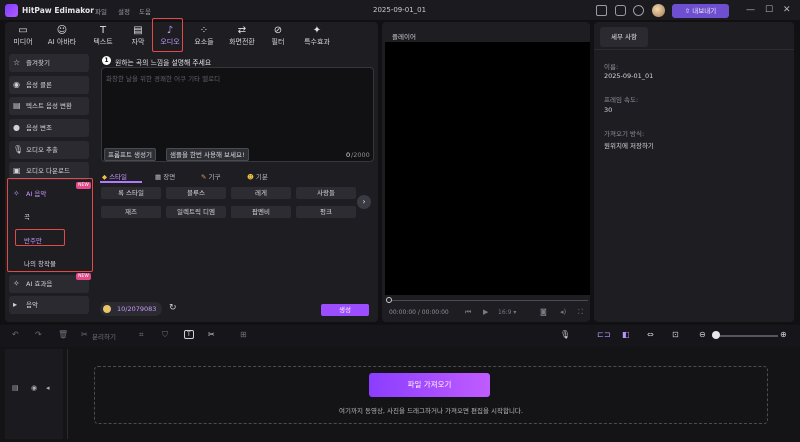  What do you see at coordinates (62, 30) in the screenshot?
I see `avatar-icon: ☺` at bounding box center [62, 30].